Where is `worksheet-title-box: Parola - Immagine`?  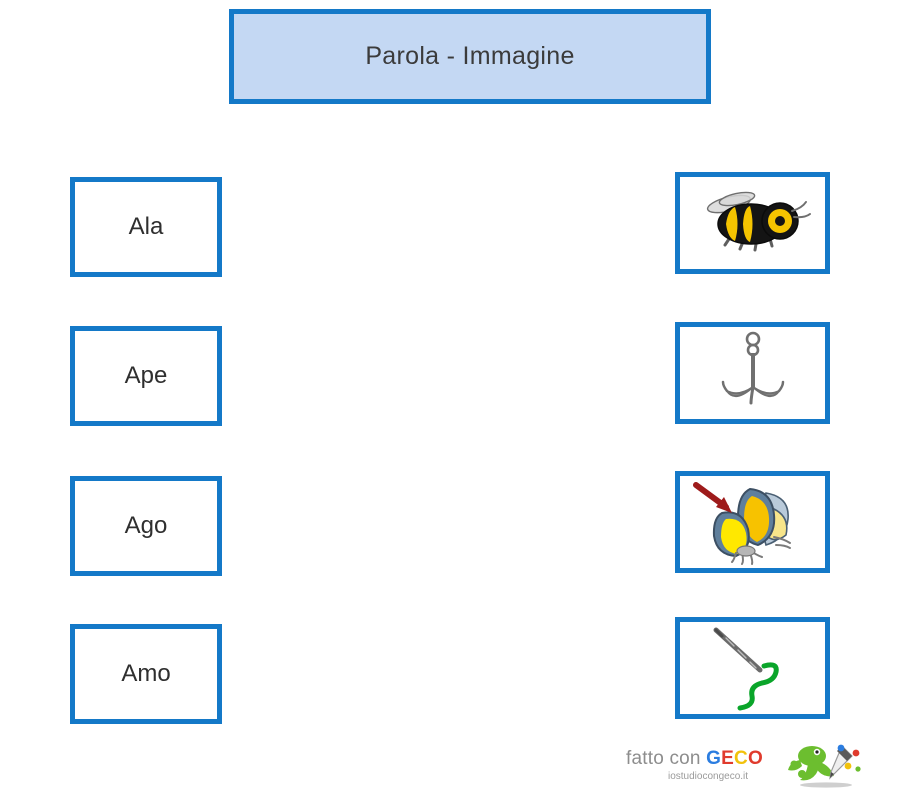 worksheet-title-box: Parola - Immagine is located at coordinates (470, 56).